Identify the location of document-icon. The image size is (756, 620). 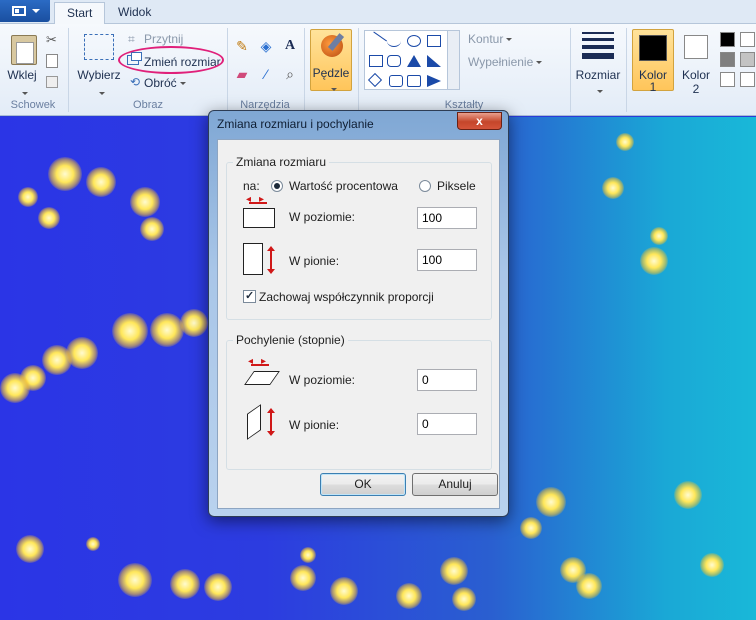
(19, 11).